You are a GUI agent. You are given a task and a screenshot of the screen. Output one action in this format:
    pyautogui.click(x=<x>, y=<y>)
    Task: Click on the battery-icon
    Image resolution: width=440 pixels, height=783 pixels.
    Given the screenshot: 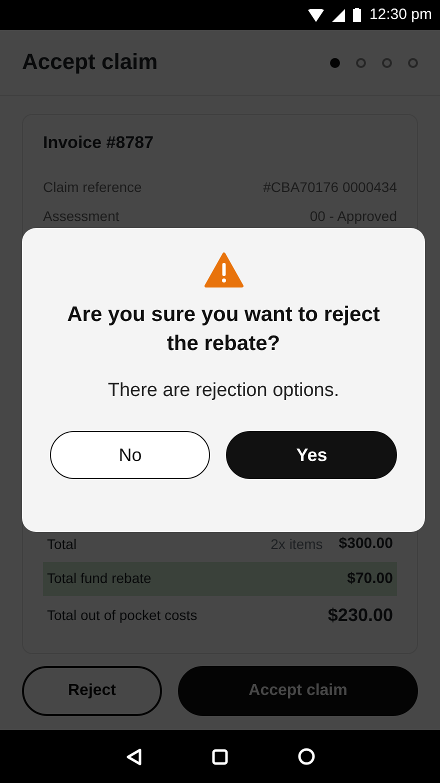 What is the action you would take?
    pyautogui.click(x=357, y=15)
    